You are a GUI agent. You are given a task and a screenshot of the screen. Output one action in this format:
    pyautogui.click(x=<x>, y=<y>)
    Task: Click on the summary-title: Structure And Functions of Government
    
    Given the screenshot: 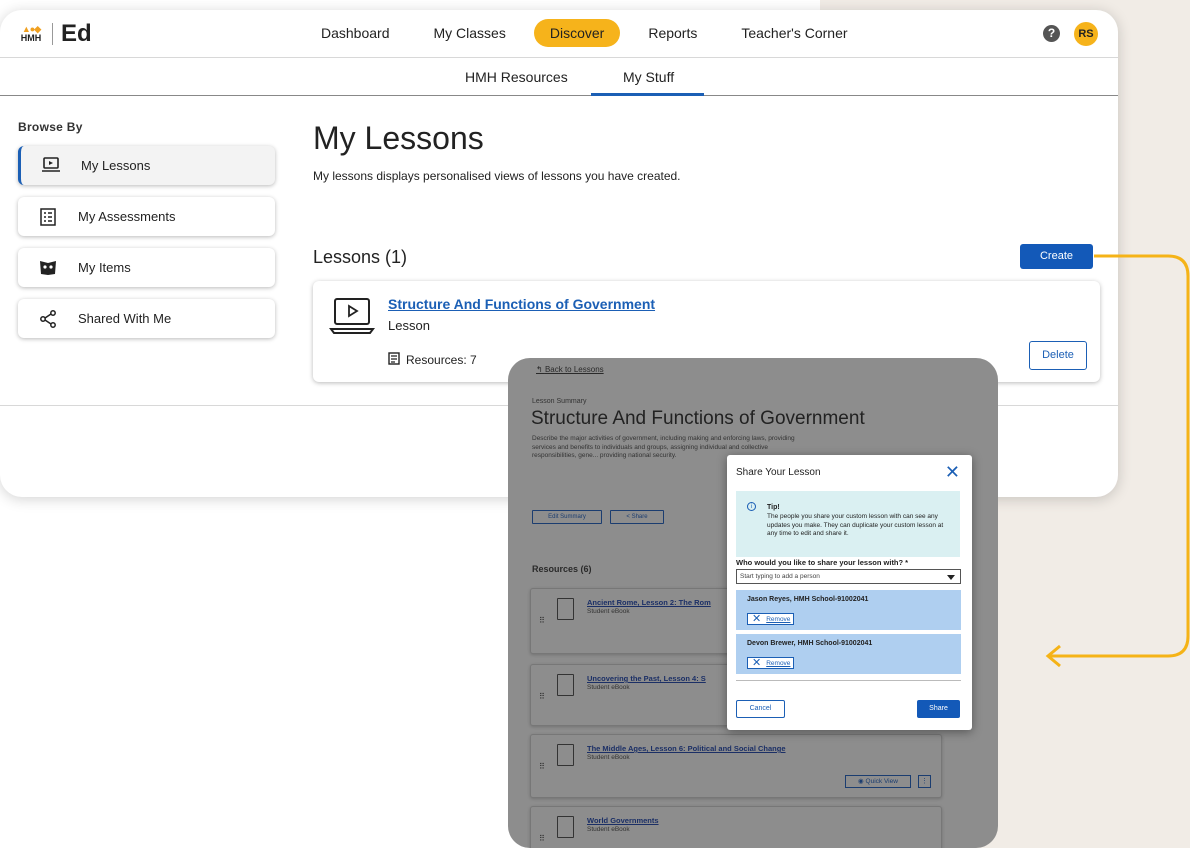 What is the action you would take?
    pyautogui.click(x=698, y=418)
    